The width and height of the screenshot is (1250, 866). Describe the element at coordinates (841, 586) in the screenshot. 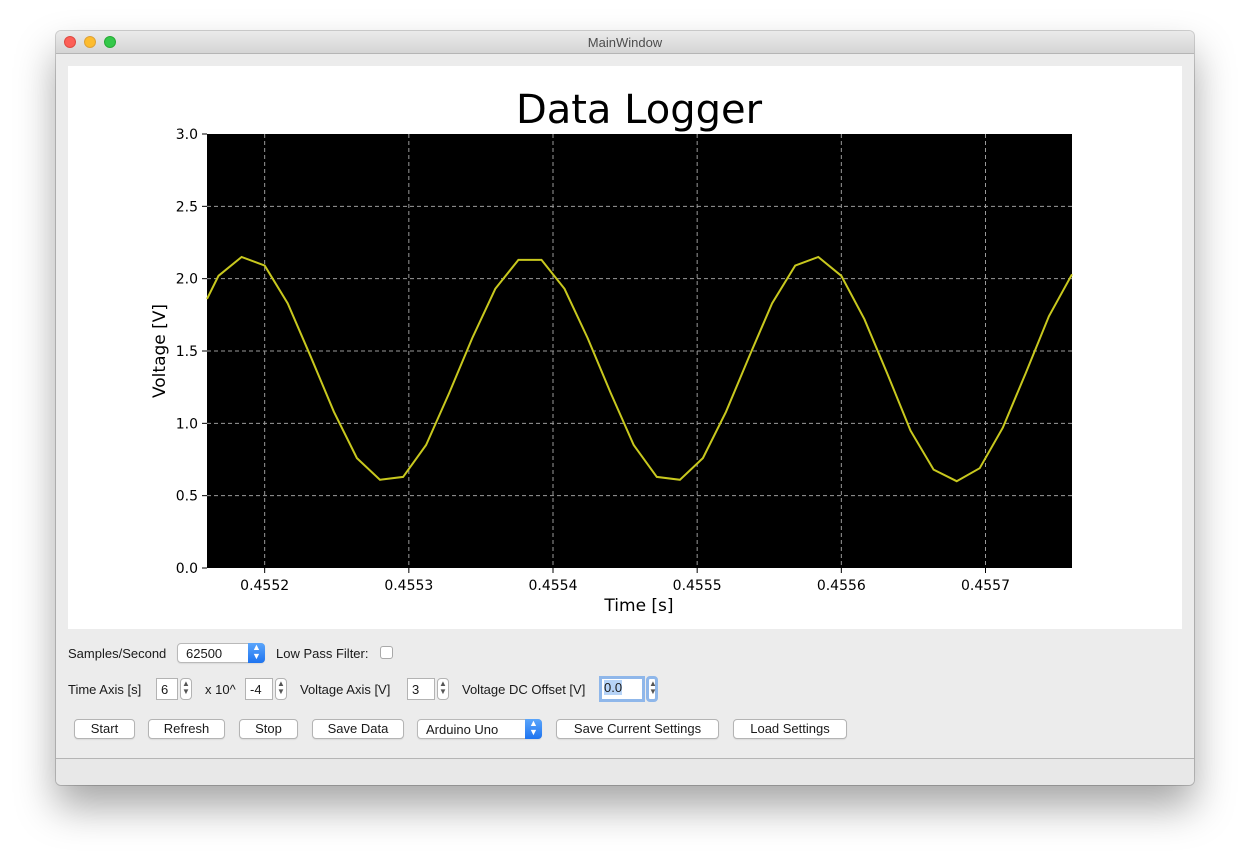

I see `x-tick-label: 0.4556` at that location.